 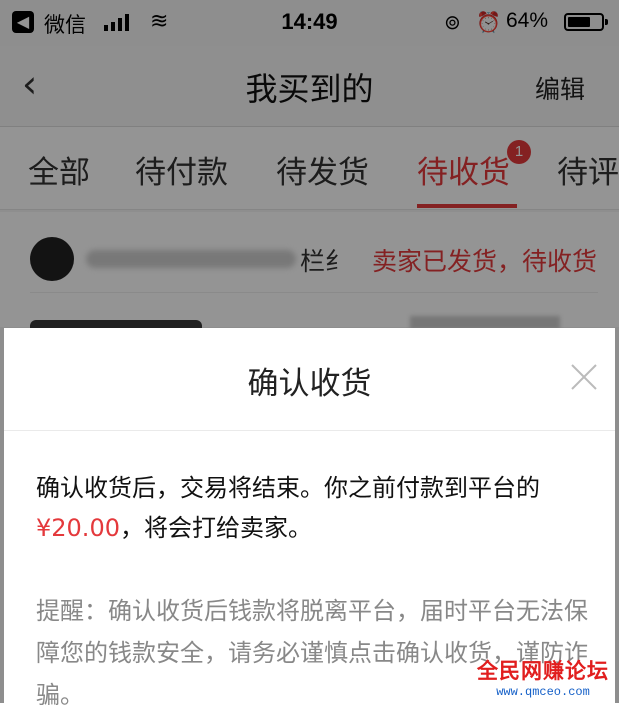 I want to click on close-icon, so click(x=584, y=377).